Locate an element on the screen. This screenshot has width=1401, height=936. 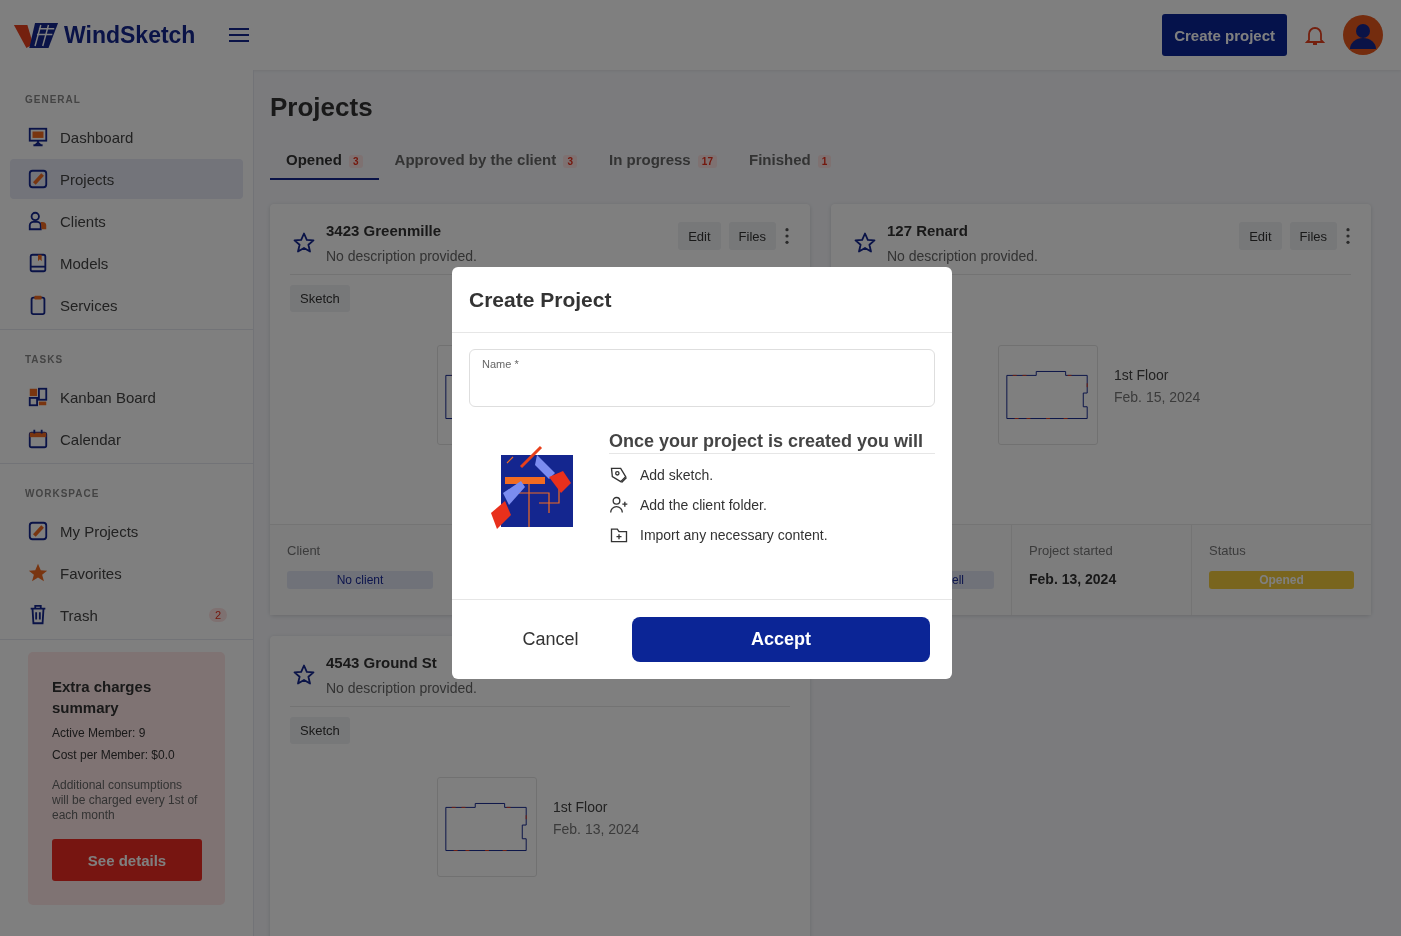
logo-icon is located at coordinates (36, 35).